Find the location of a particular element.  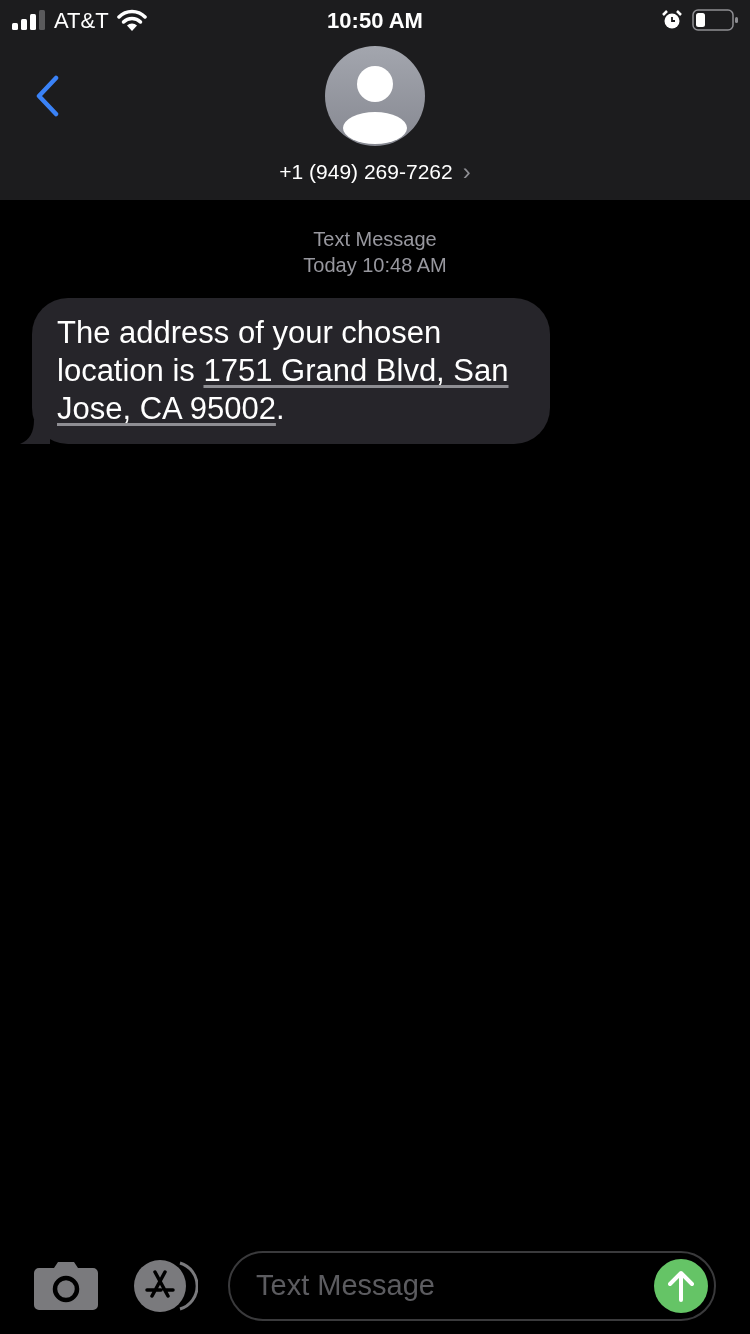

alarm-icon is located at coordinates (672, 20).